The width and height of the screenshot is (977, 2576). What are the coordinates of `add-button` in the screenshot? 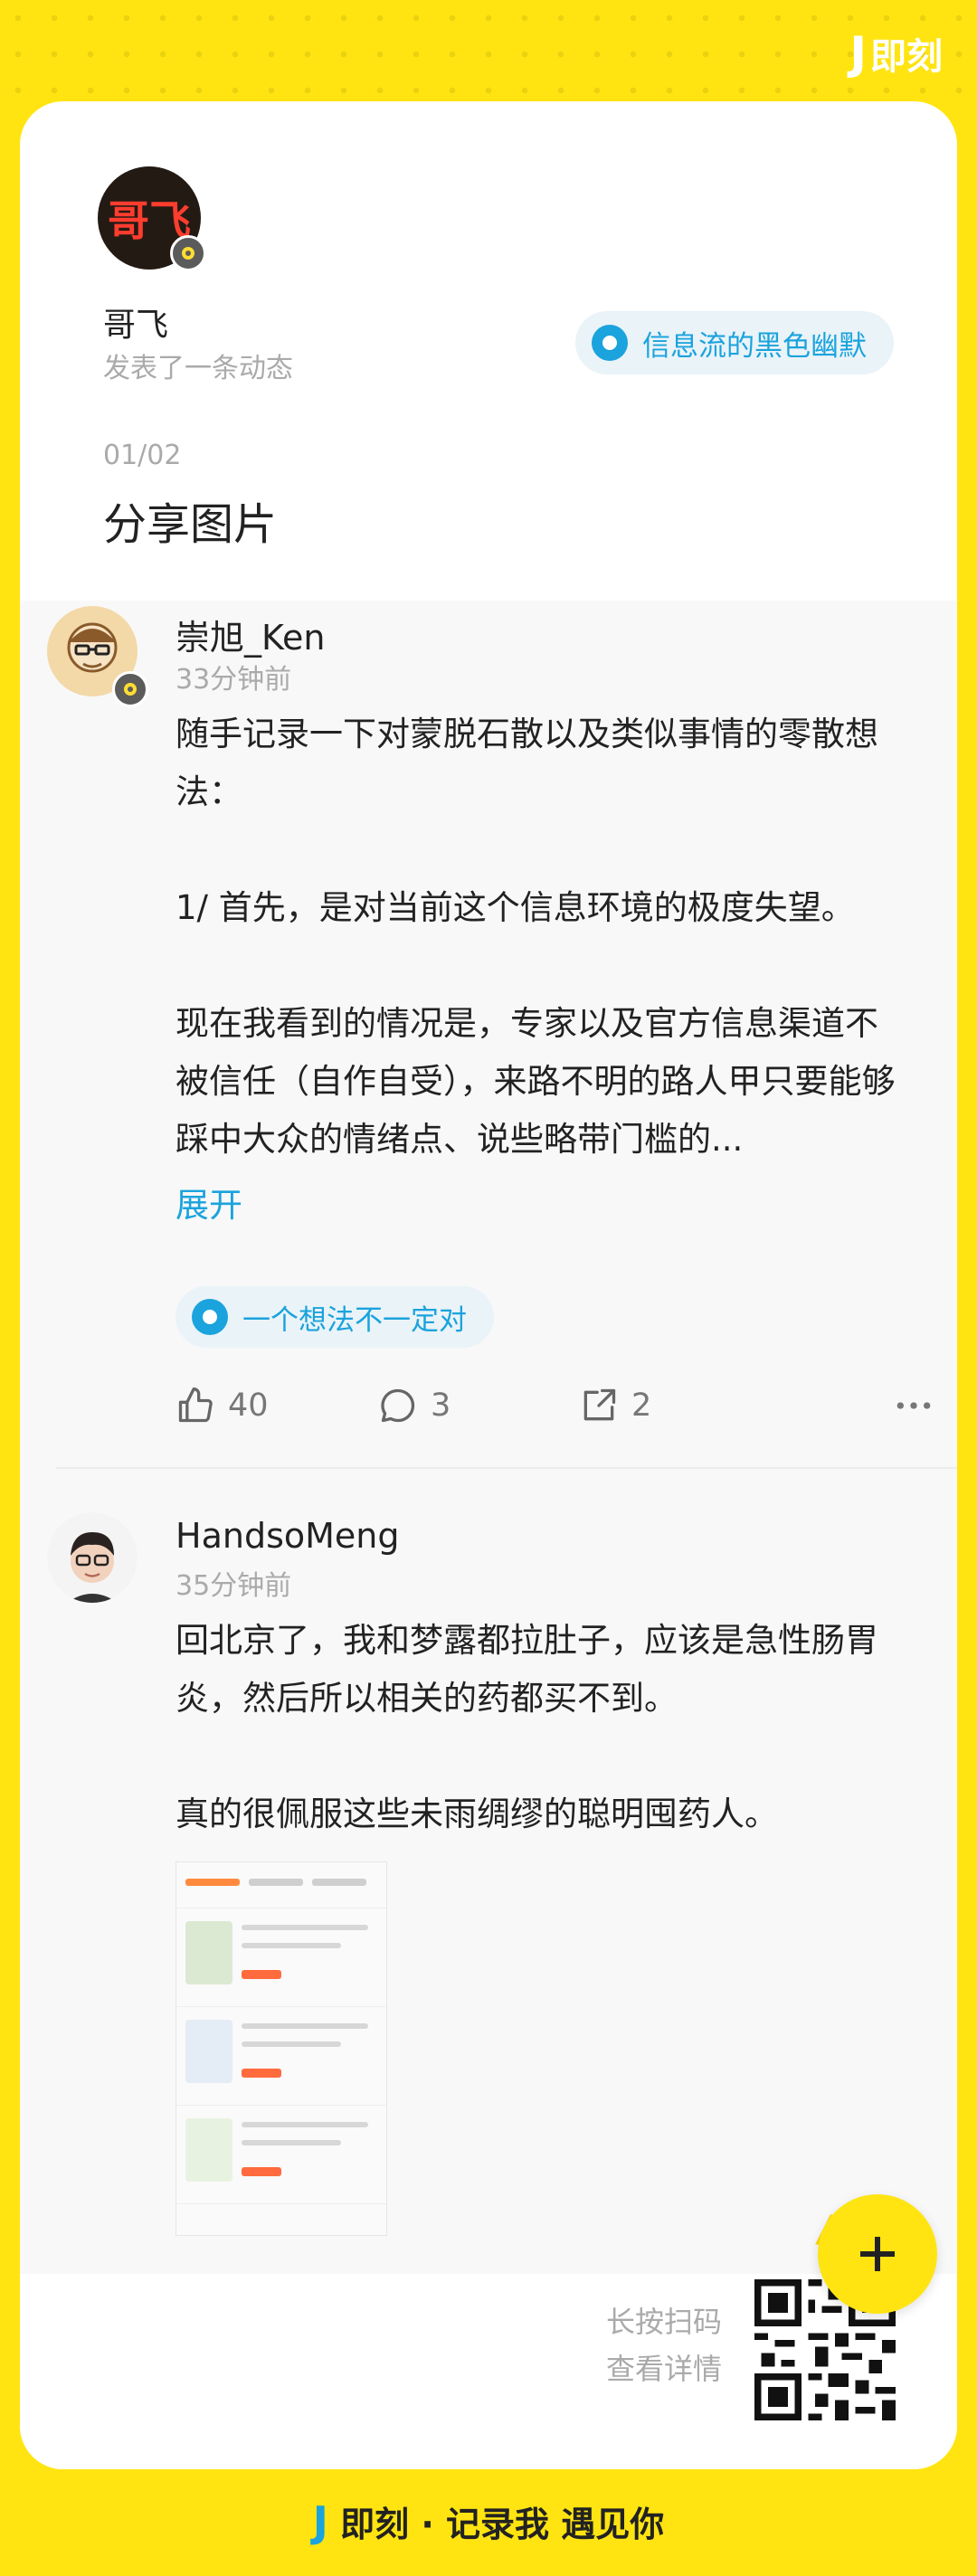 It's located at (877, 2254).